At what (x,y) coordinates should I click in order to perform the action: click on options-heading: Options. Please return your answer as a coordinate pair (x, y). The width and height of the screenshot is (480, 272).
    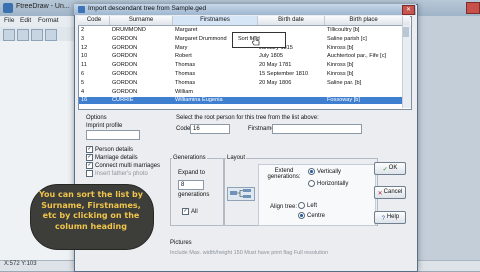
    Looking at the image, I should click on (96, 118).